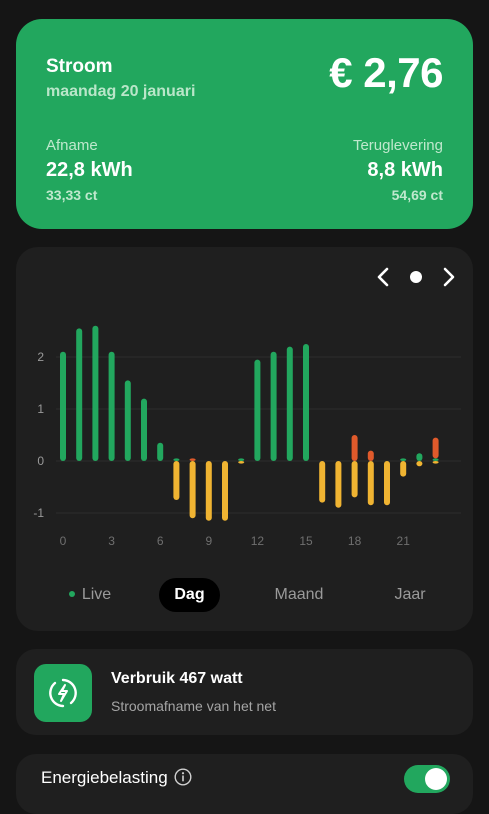  Describe the element at coordinates (79, 66) in the screenshot. I see `summary-title: Stroom` at that location.